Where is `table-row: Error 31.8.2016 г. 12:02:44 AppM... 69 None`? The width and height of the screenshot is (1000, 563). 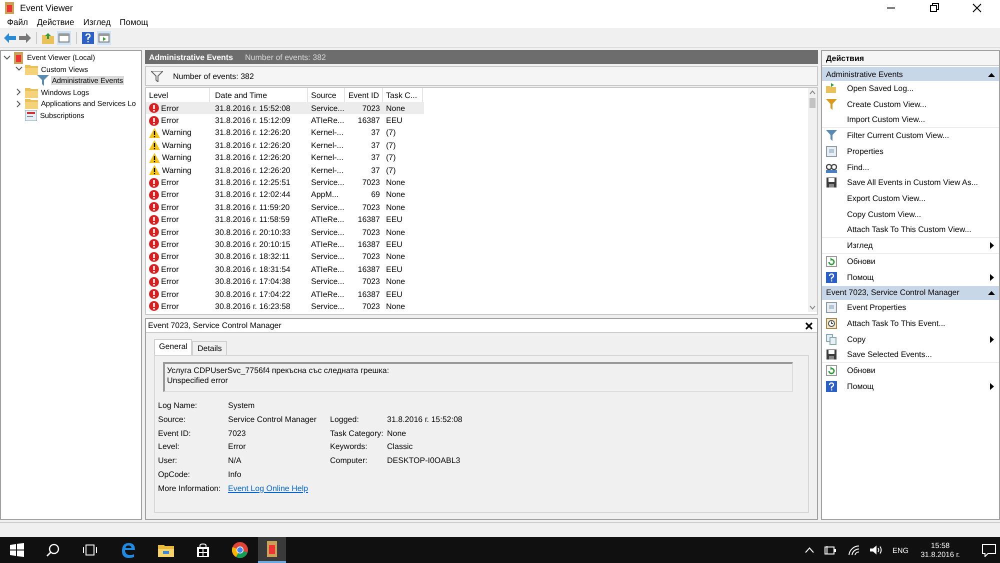
table-row: Error 31.8.2016 г. 12:02:44 AppM... 69 None is located at coordinates (477, 195).